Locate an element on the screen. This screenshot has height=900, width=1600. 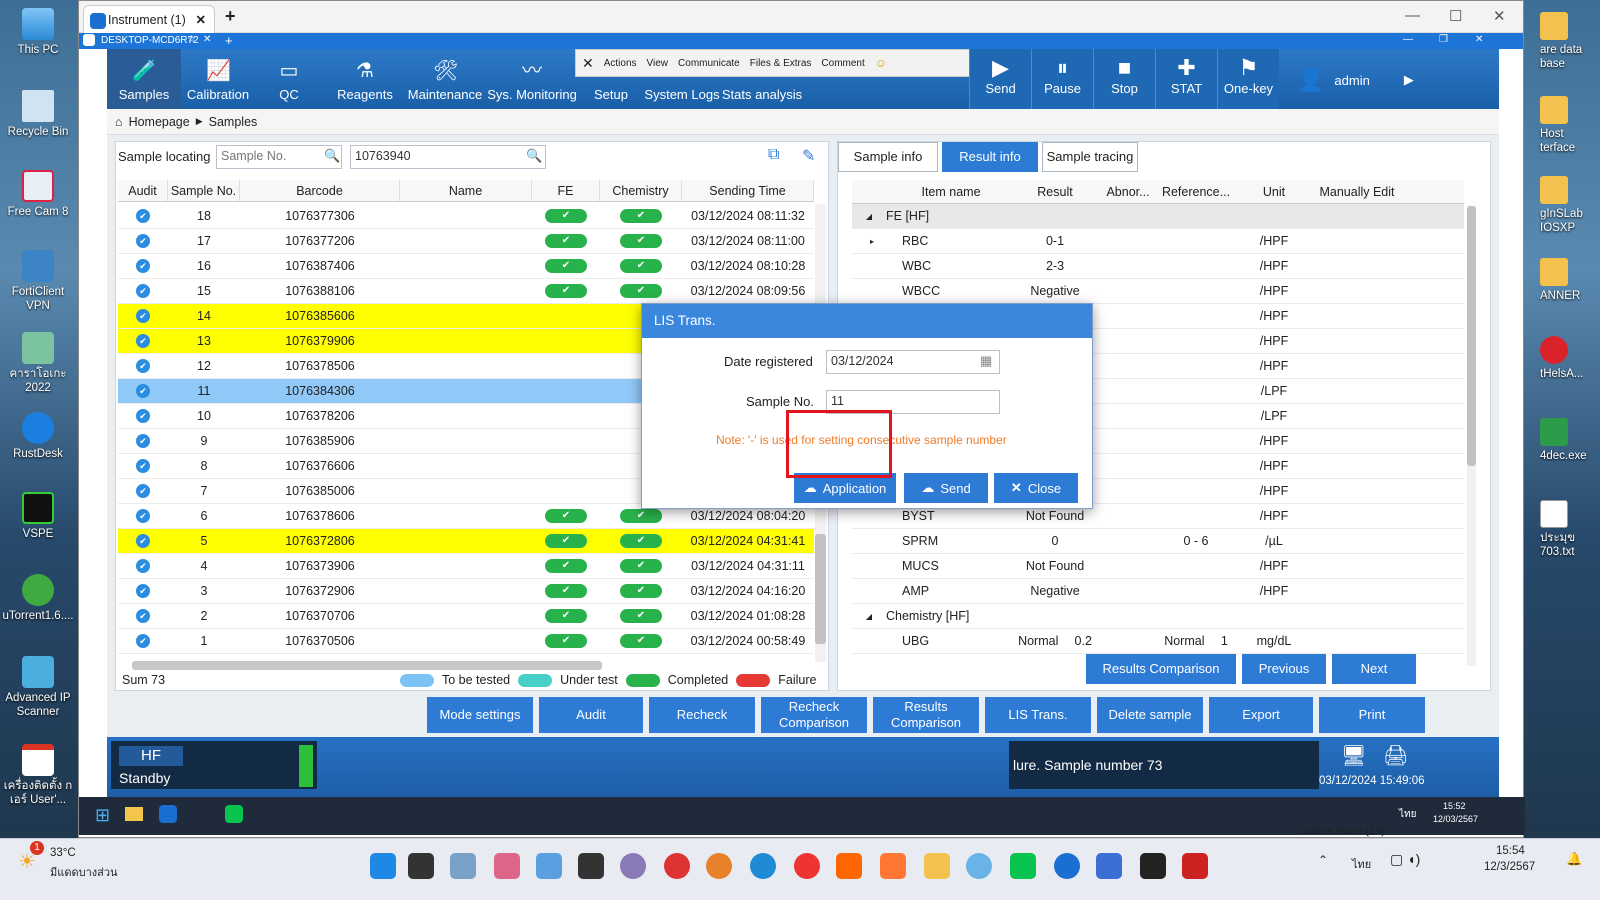
audit-button: Audit is located at coordinates (591, 715).